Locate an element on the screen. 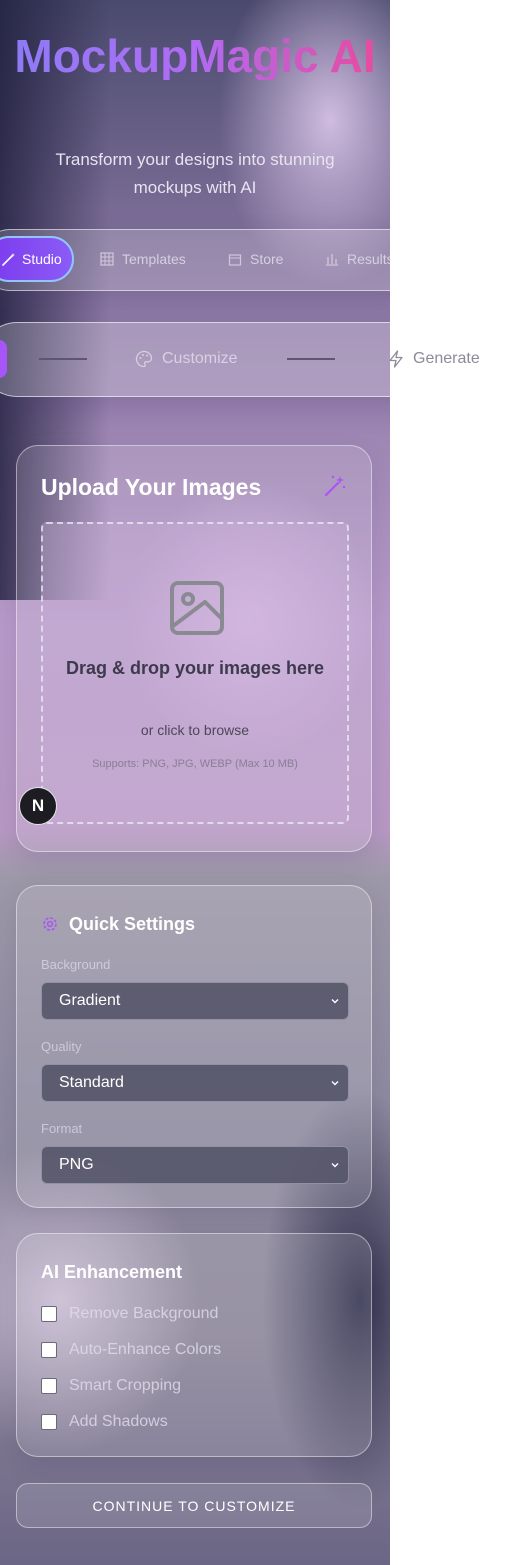 This screenshot has width=527, height=1565. store-icon is located at coordinates (235, 260).